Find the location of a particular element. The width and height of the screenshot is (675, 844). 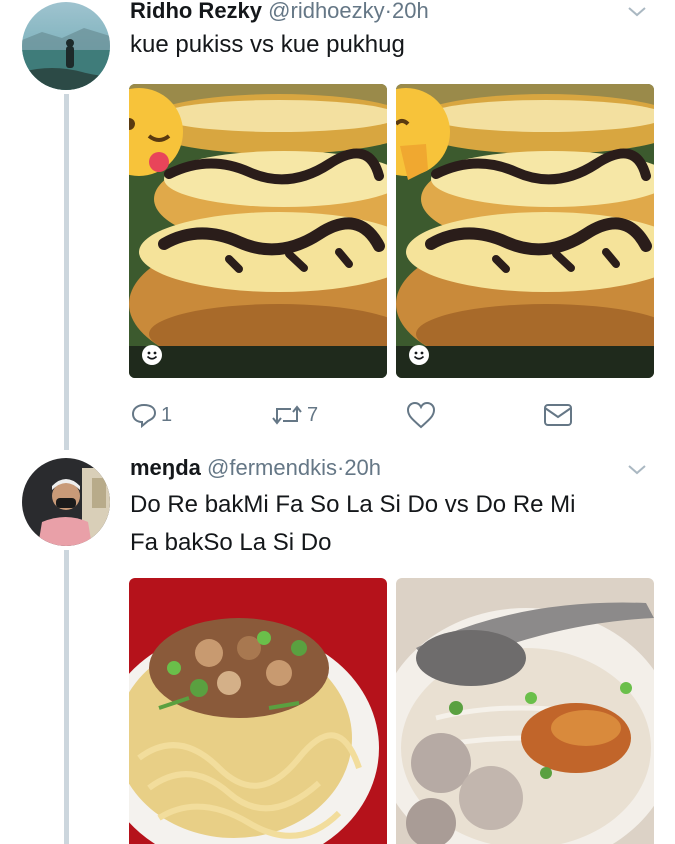

direct-message-button is located at coordinates (558, 415).